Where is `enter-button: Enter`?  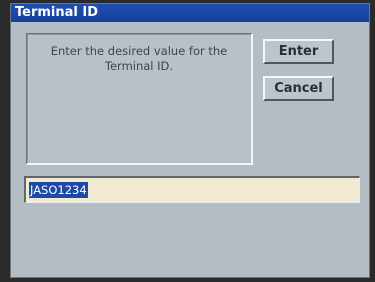 enter-button: Enter is located at coordinates (298, 51).